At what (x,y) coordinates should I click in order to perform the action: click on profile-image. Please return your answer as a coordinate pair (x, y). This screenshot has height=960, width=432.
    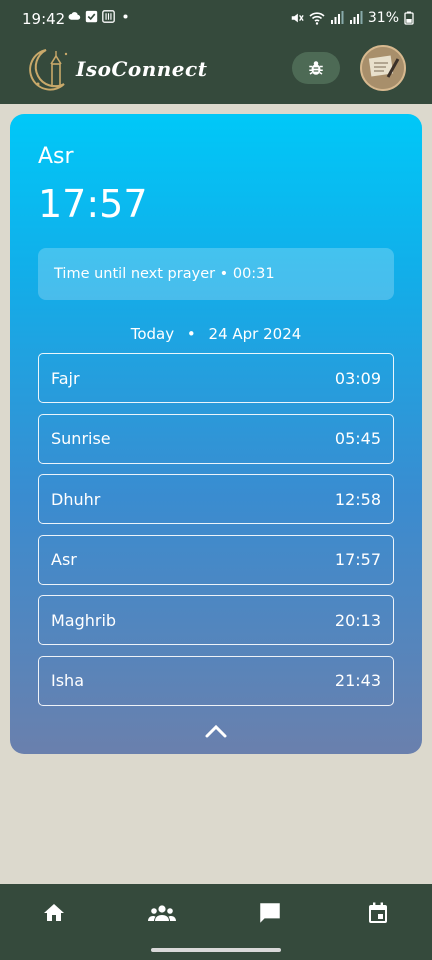
    Looking at the image, I should click on (383, 68).